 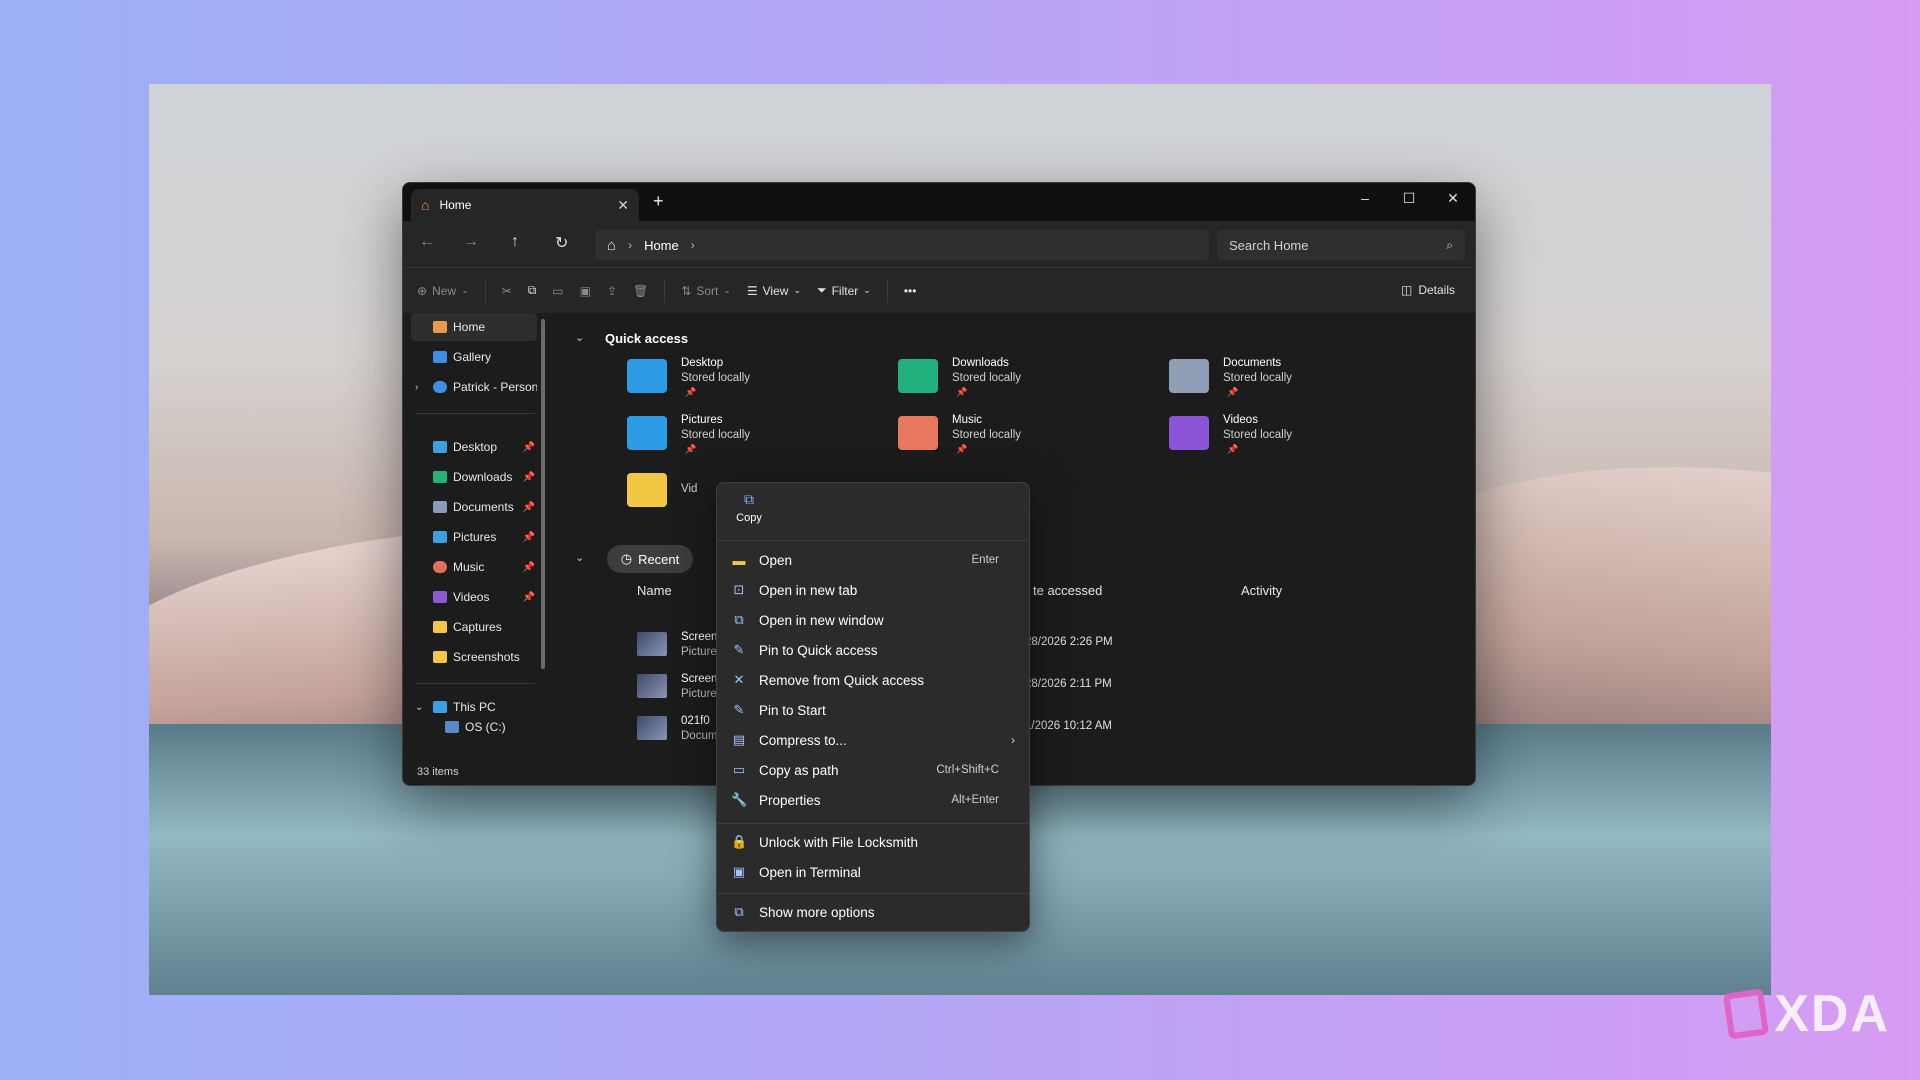 I want to click on paste-icon: ▭, so click(x=557, y=291).